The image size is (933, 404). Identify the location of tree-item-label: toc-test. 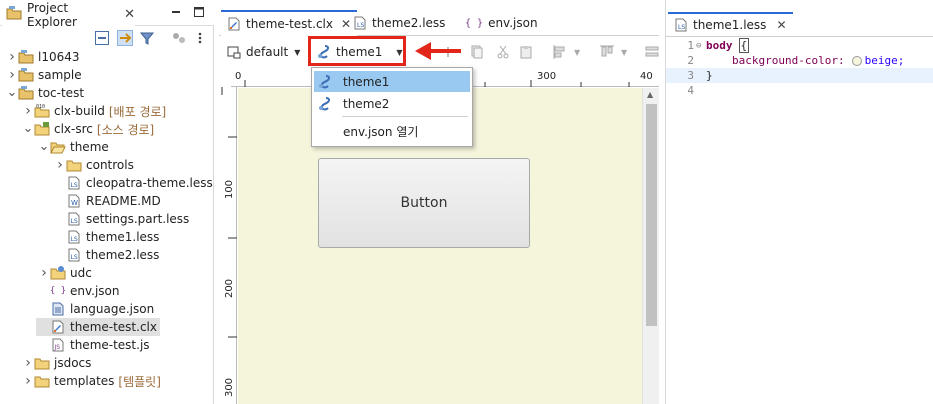
(61, 93).